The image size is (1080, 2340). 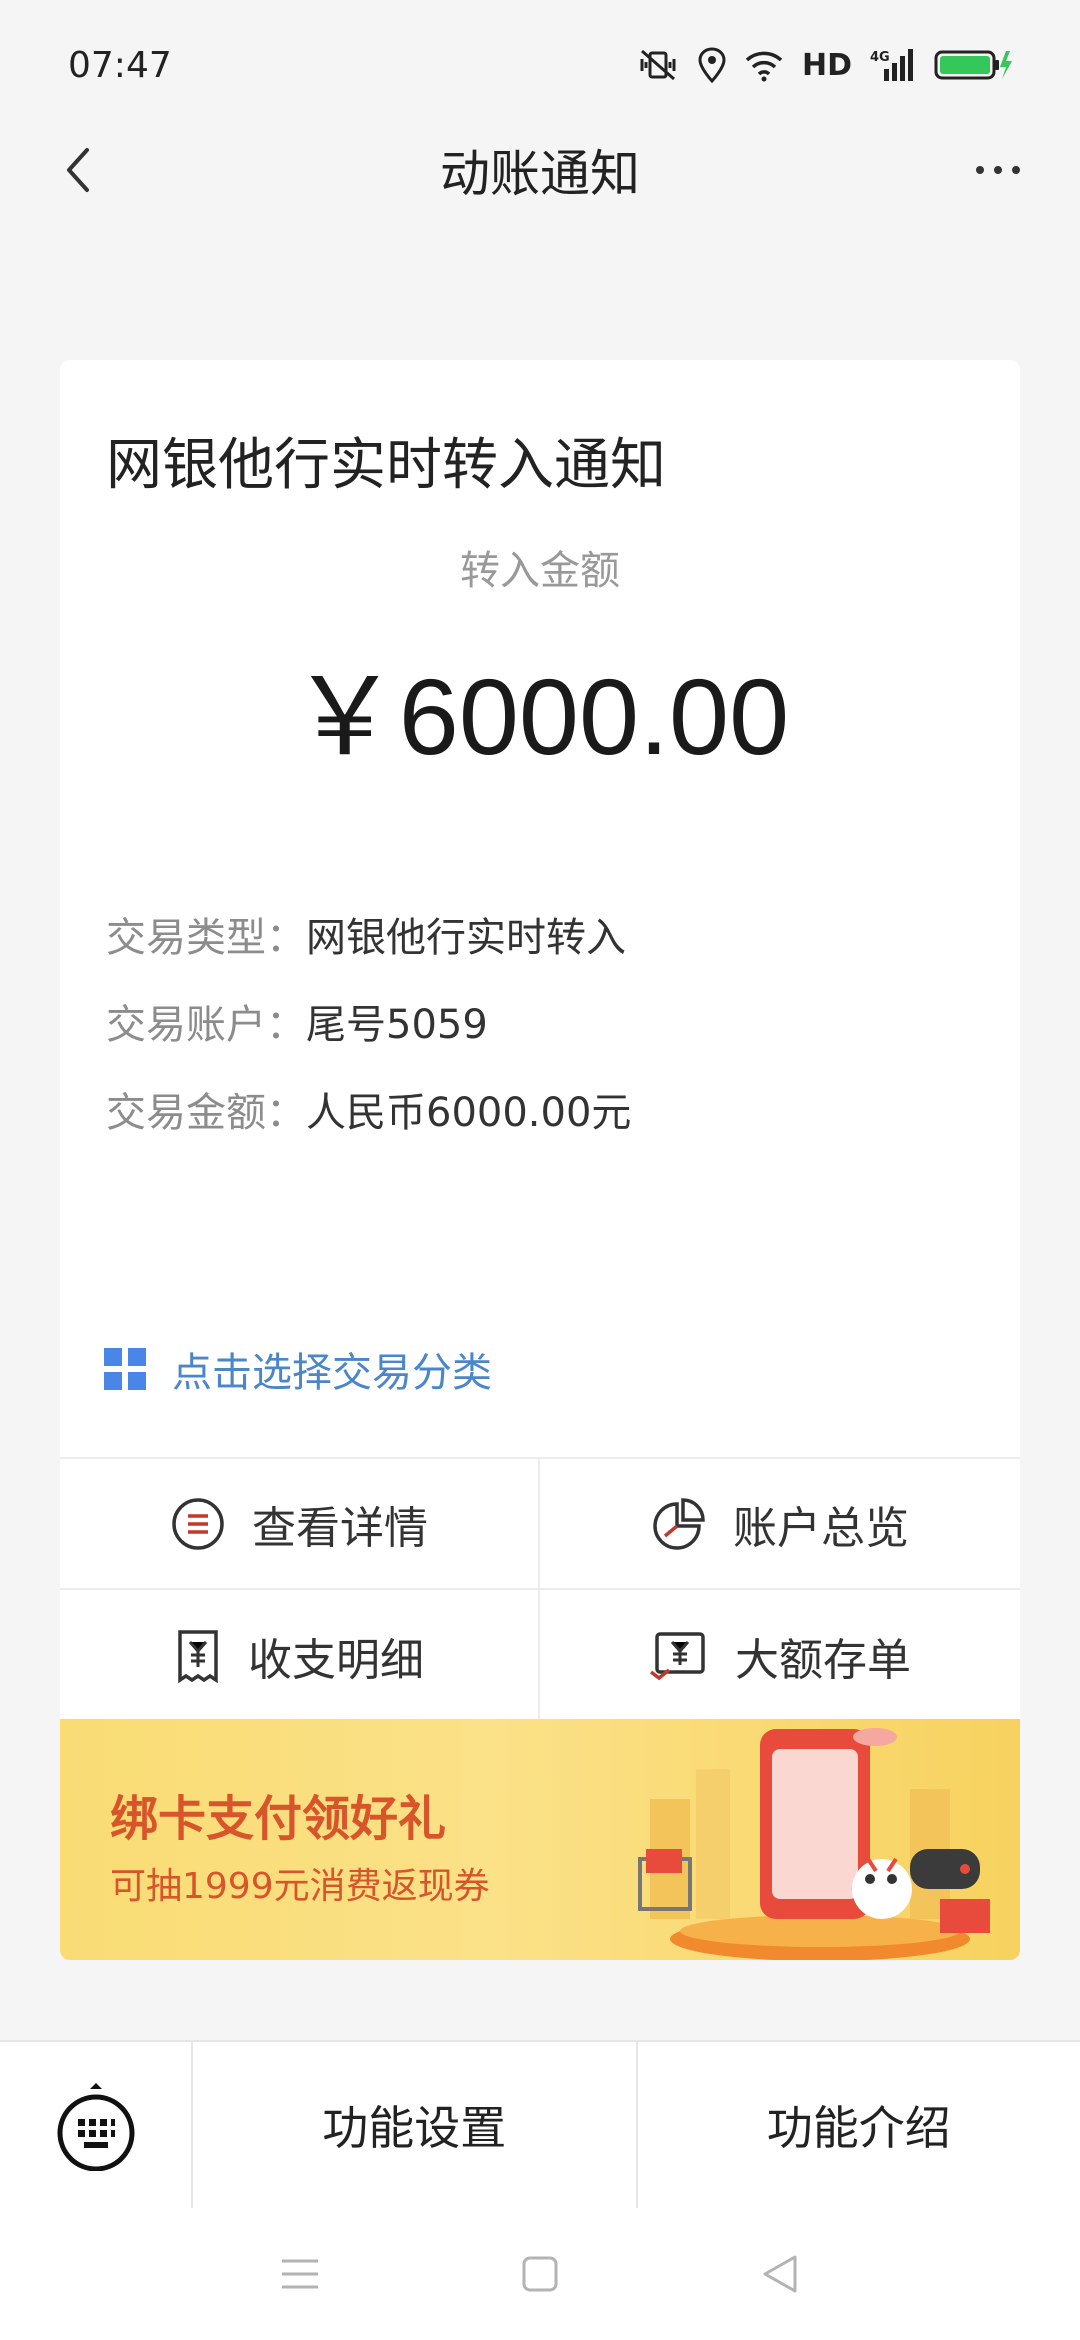 What do you see at coordinates (206, 938) in the screenshot?
I see `info-key: 交易类型：` at bounding box center [206, 938].